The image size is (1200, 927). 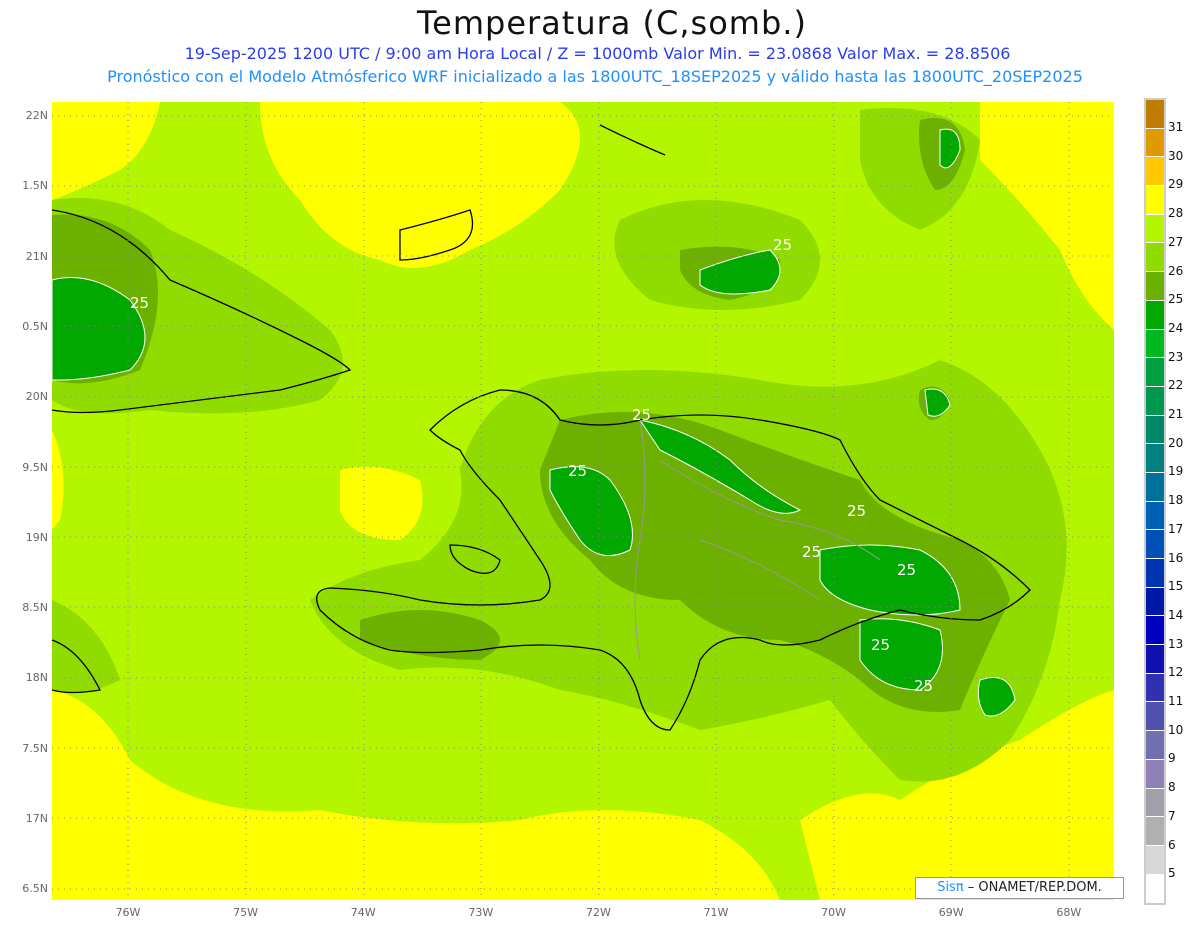 I want to click on colorbar-label: 19, so click(x=1176, y=471).